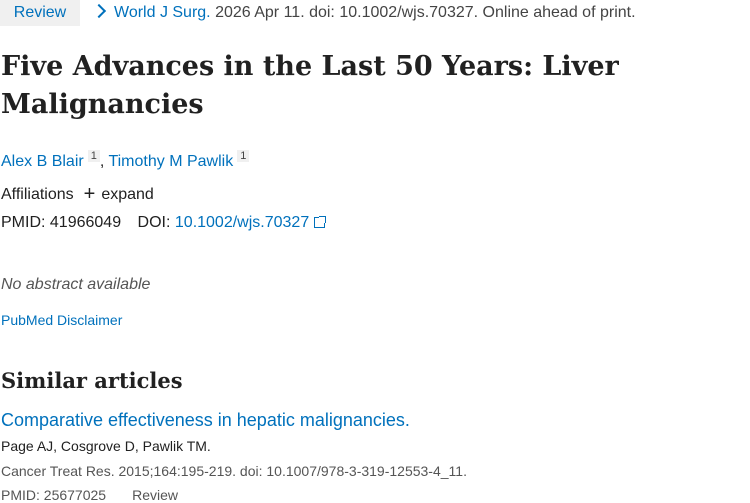 The width and height of the screenshot is (750, 503). Describe the element at coordinates (77, 195) in the screenshot. I see `affiliations-row: Affiliations + expand` at that location.